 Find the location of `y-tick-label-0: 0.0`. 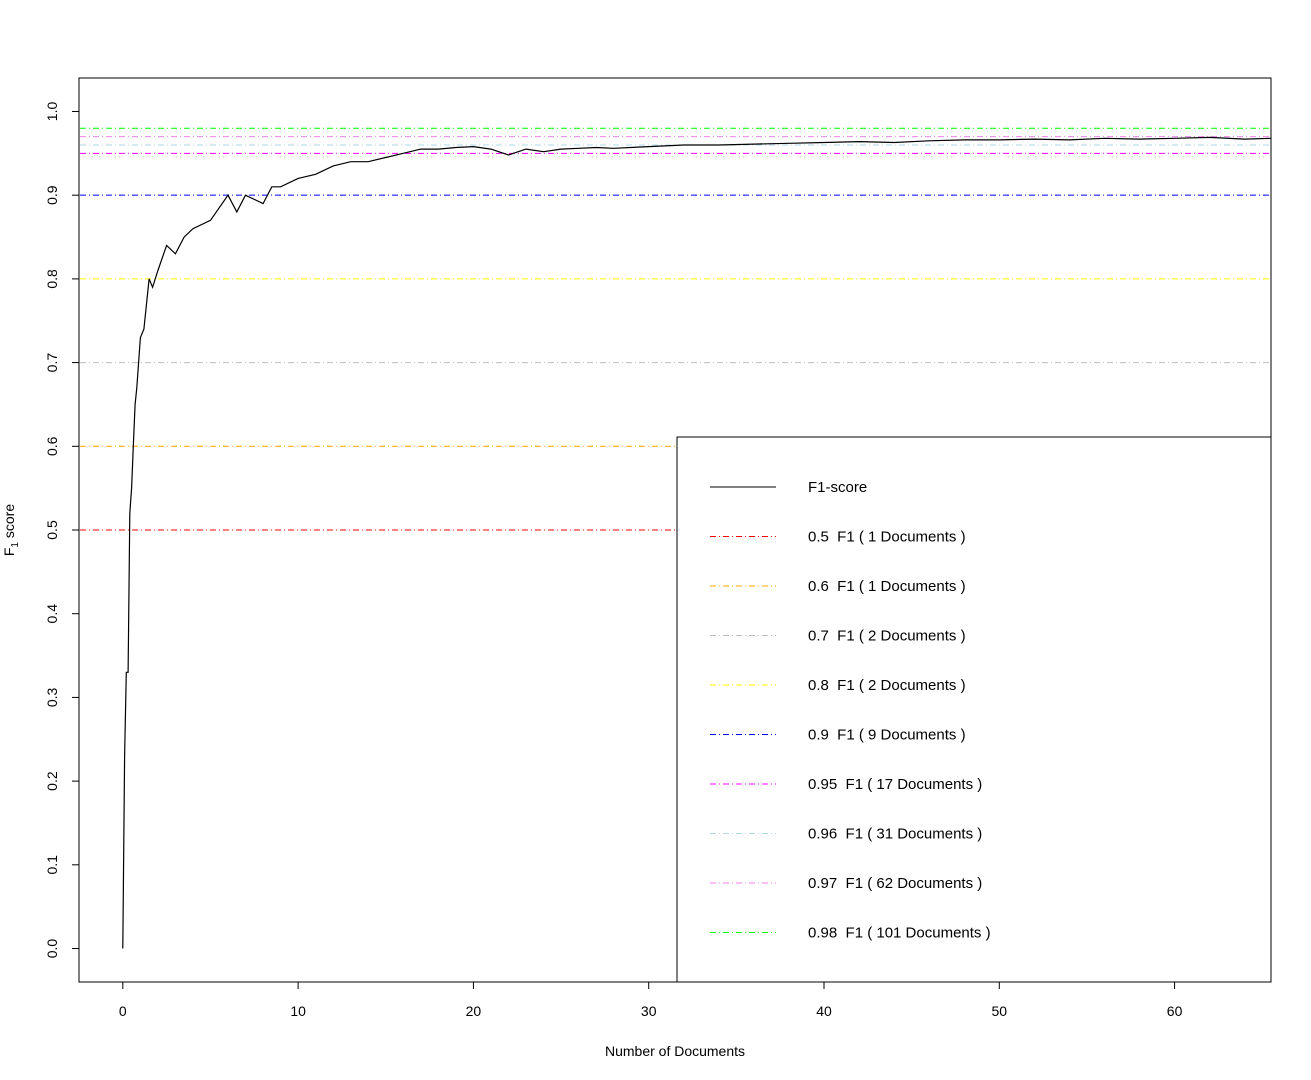

y-tick-label-0: 0.0 is located at coordinates (52, 949).